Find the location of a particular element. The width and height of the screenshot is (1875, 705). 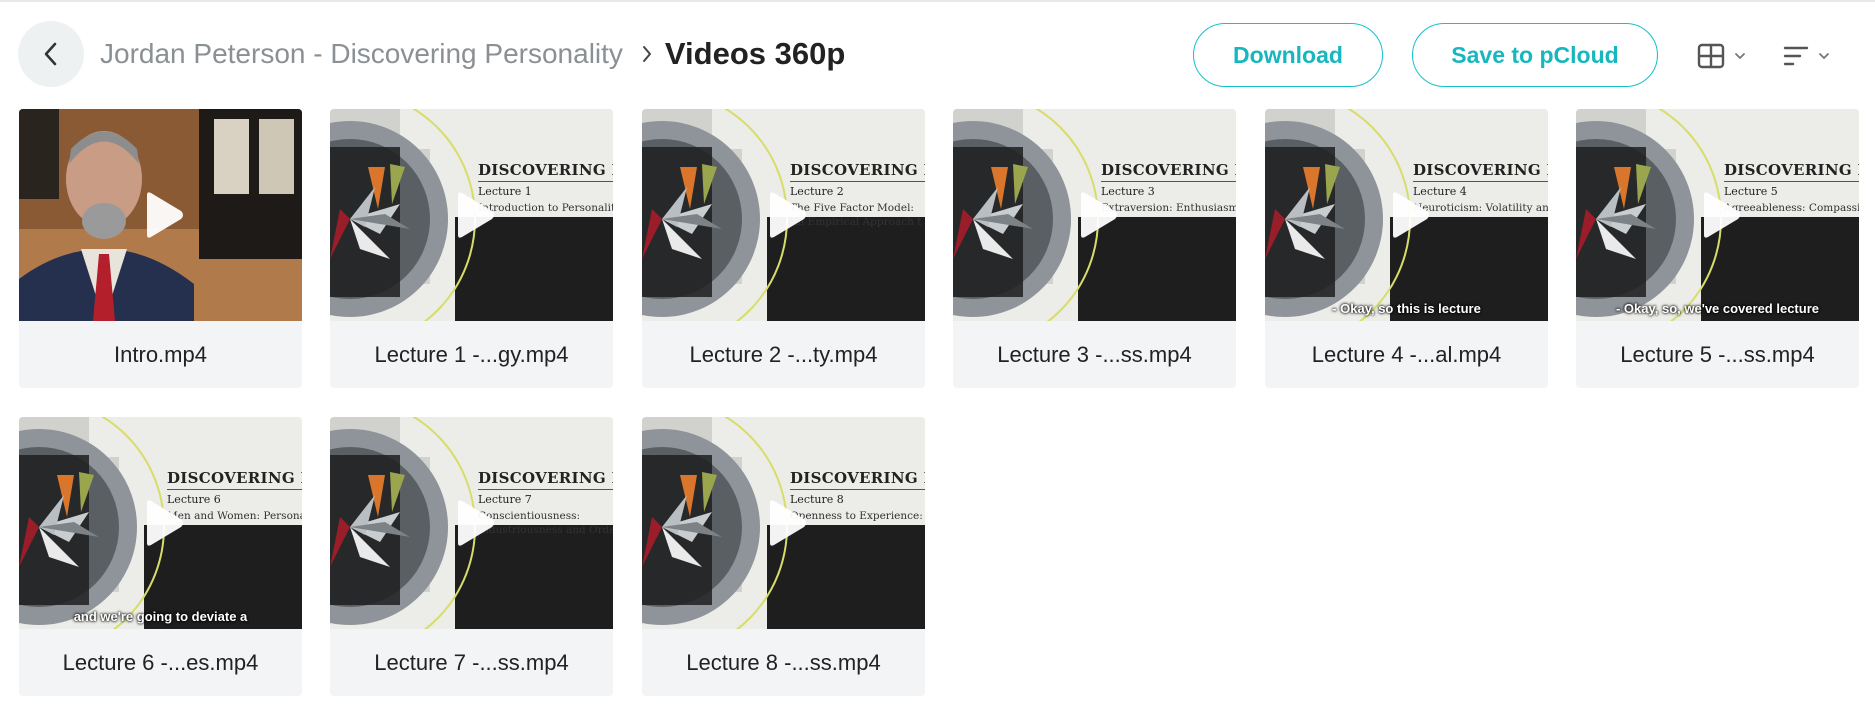

sort-icon is located at coordinates (1796, 56).